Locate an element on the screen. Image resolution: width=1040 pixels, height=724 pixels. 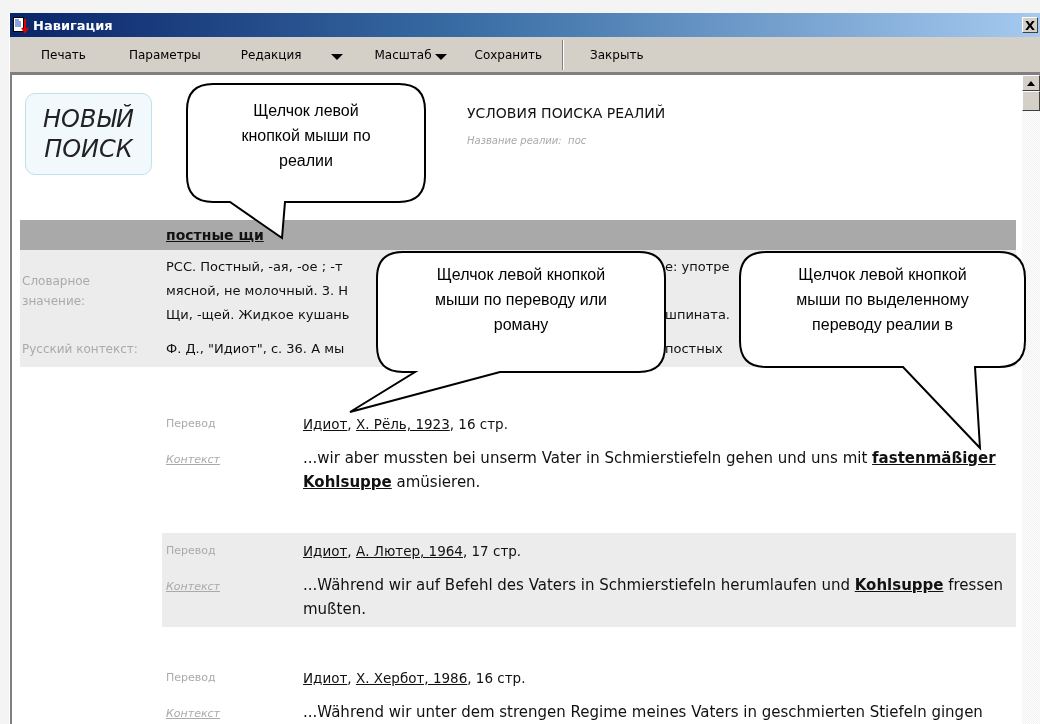
search-term-label: Название реалии: пос is located at coordinates (527, 140).